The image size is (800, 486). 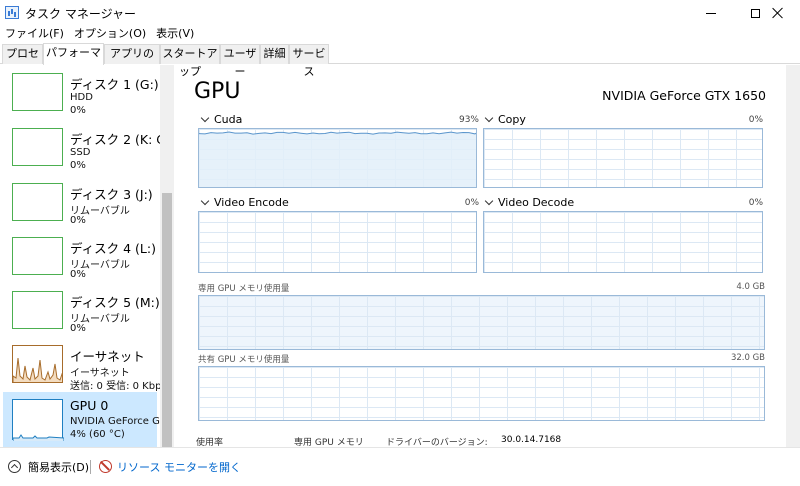 I want to click on disk-5-thumbnail, so click(x=37, y=310).